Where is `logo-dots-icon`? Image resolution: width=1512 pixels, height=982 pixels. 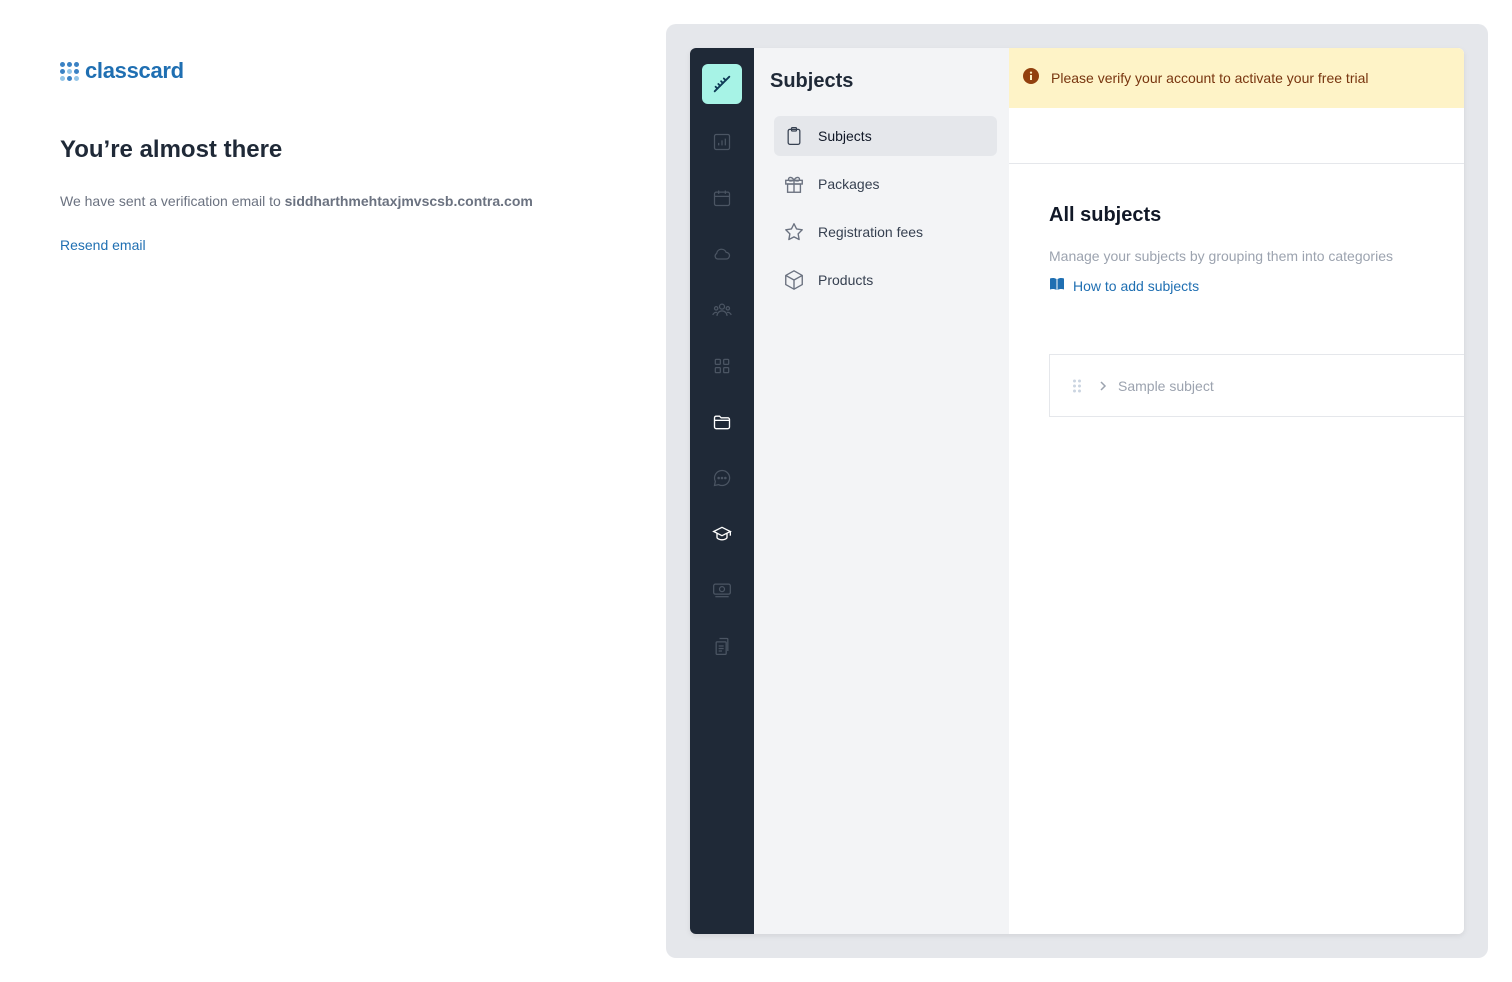
logo-dots-icon is located at coordinates (69, 71).